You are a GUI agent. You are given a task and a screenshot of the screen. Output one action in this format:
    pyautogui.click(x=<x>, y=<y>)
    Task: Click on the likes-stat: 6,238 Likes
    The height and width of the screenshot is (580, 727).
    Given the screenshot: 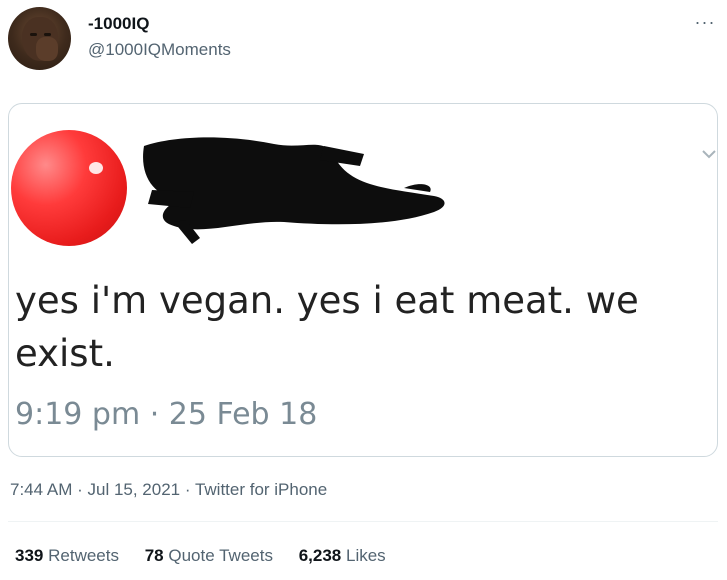 What is the action you would take?
    pyautogui.click(x=342, y=555)
    